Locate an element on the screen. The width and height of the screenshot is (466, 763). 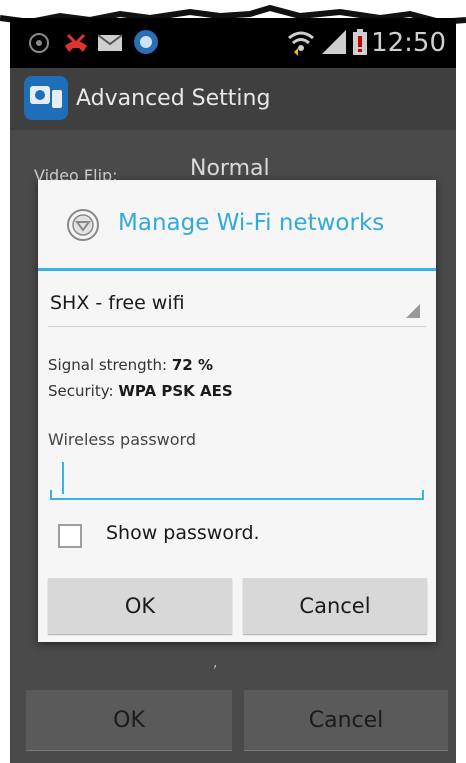
action-bar: Advanced Setting is located at coordinates (233, 99).